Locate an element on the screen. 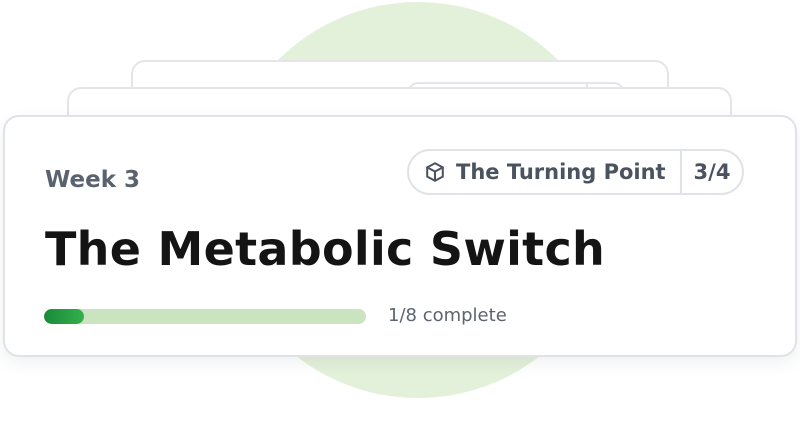  week-label: Week 3 is located at coordinates (93, 180).